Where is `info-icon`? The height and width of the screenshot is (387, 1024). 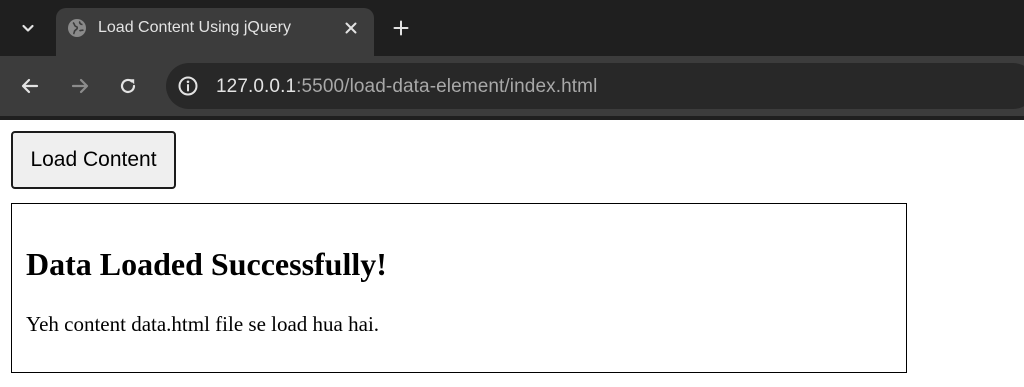
info-icon is located at coordinates (188, 86).